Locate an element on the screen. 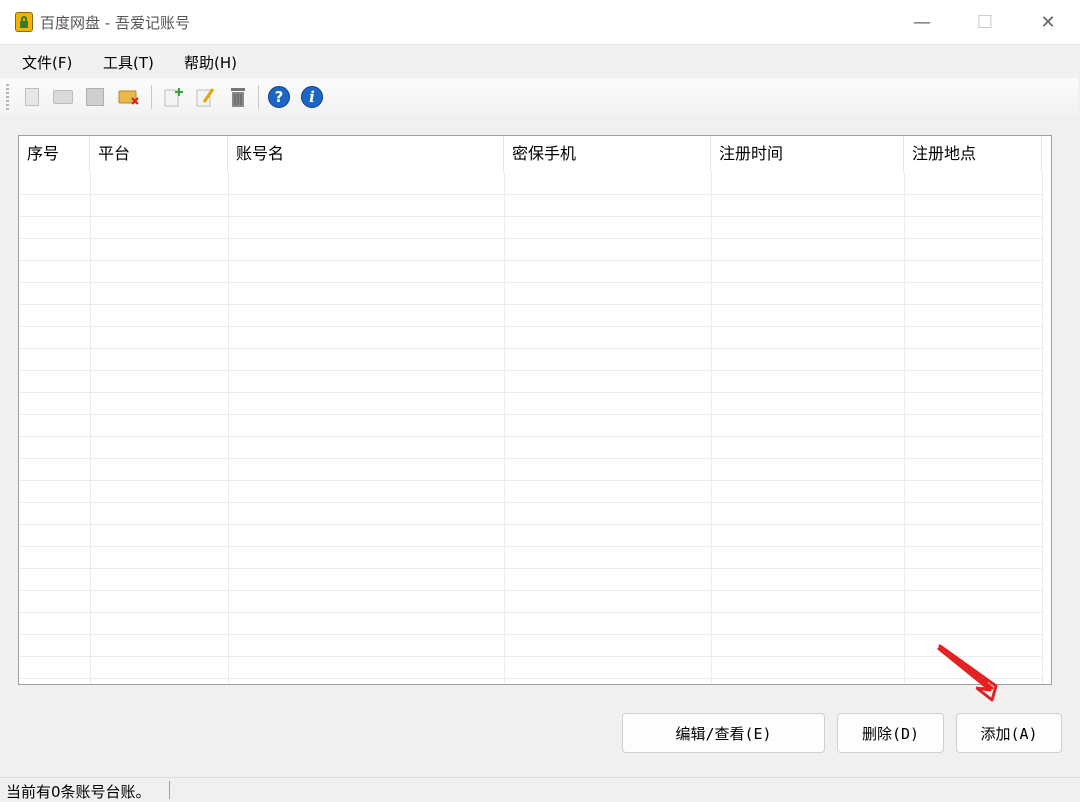  add-button: 添加(A) is located at coordinates (1009, 733).